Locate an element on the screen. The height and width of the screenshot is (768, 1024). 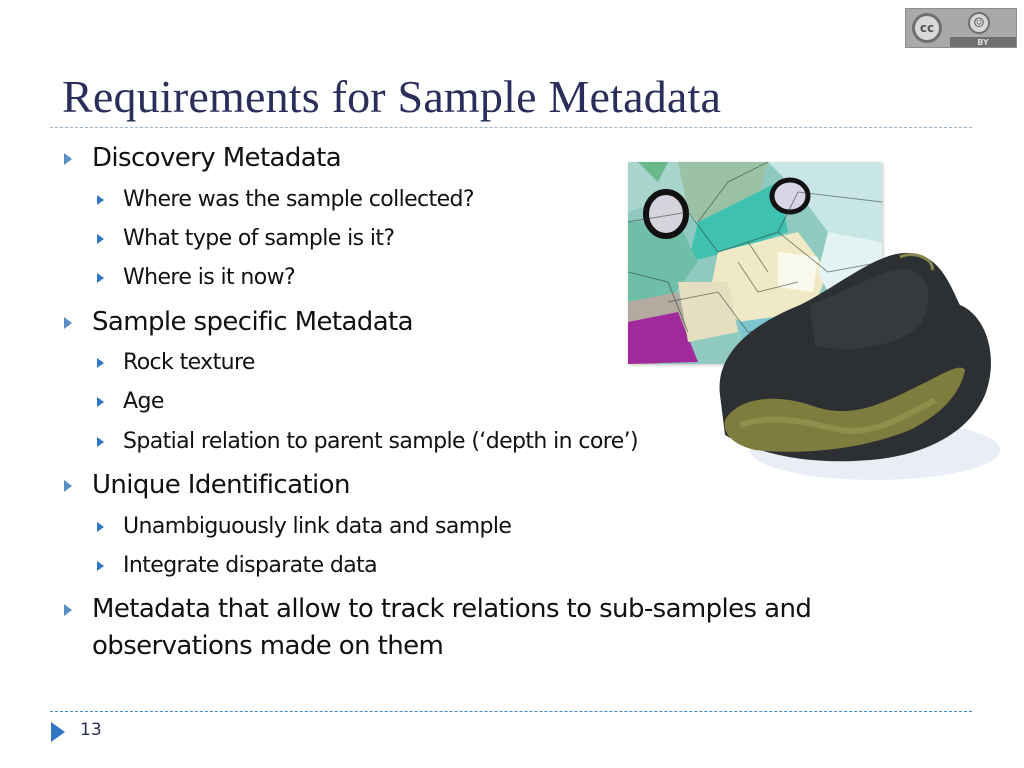
bullet-item: Age is located at coordinates (130, 401).